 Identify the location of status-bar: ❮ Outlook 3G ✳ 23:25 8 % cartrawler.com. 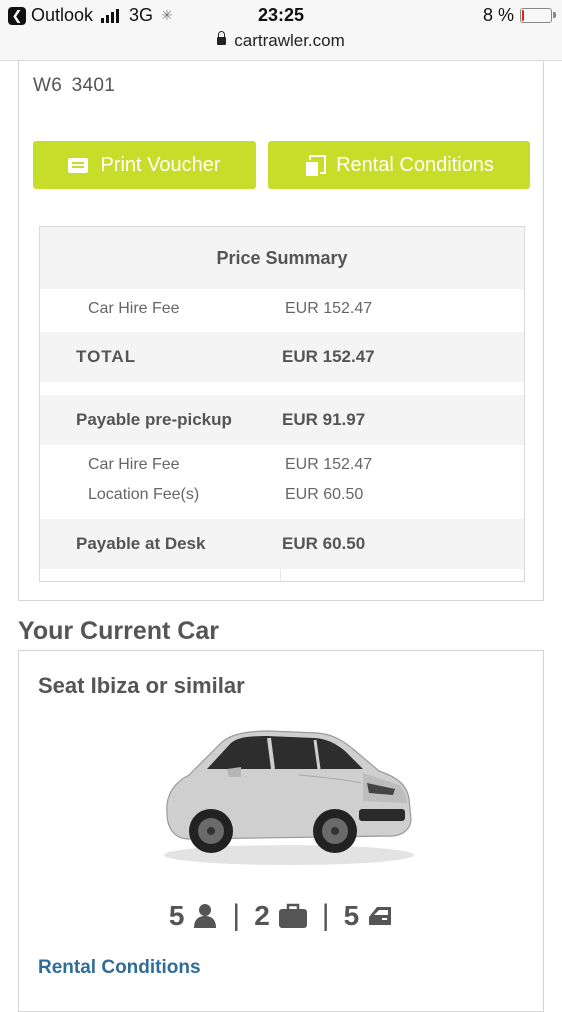
(281, 30).